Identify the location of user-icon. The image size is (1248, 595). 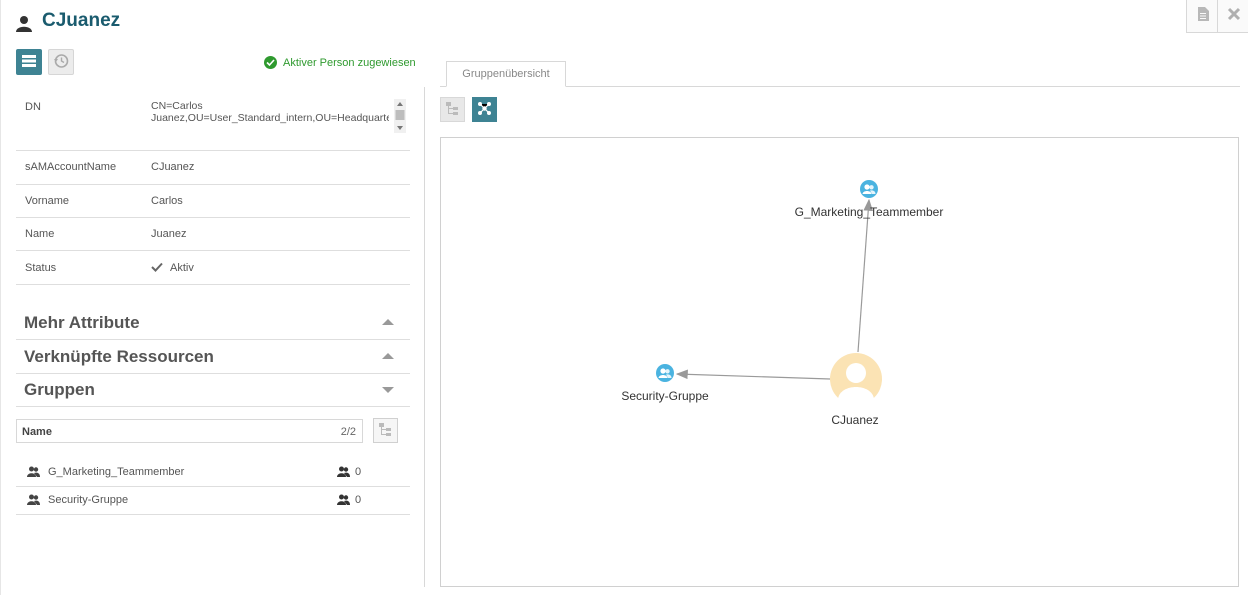
(24, 23).